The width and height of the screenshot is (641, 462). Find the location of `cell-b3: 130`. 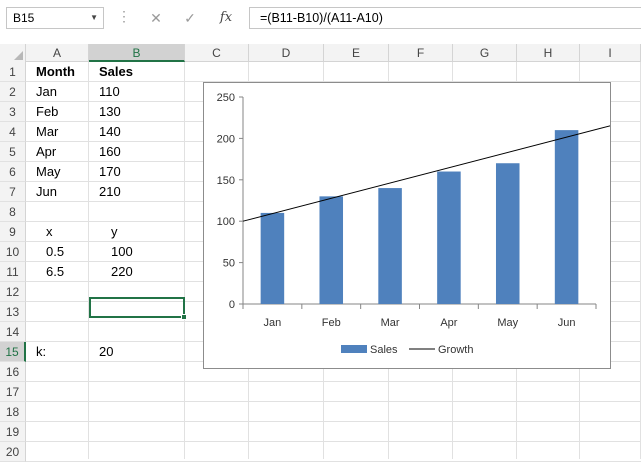

cell-b3: 130 is located at coordinates (110, 112).